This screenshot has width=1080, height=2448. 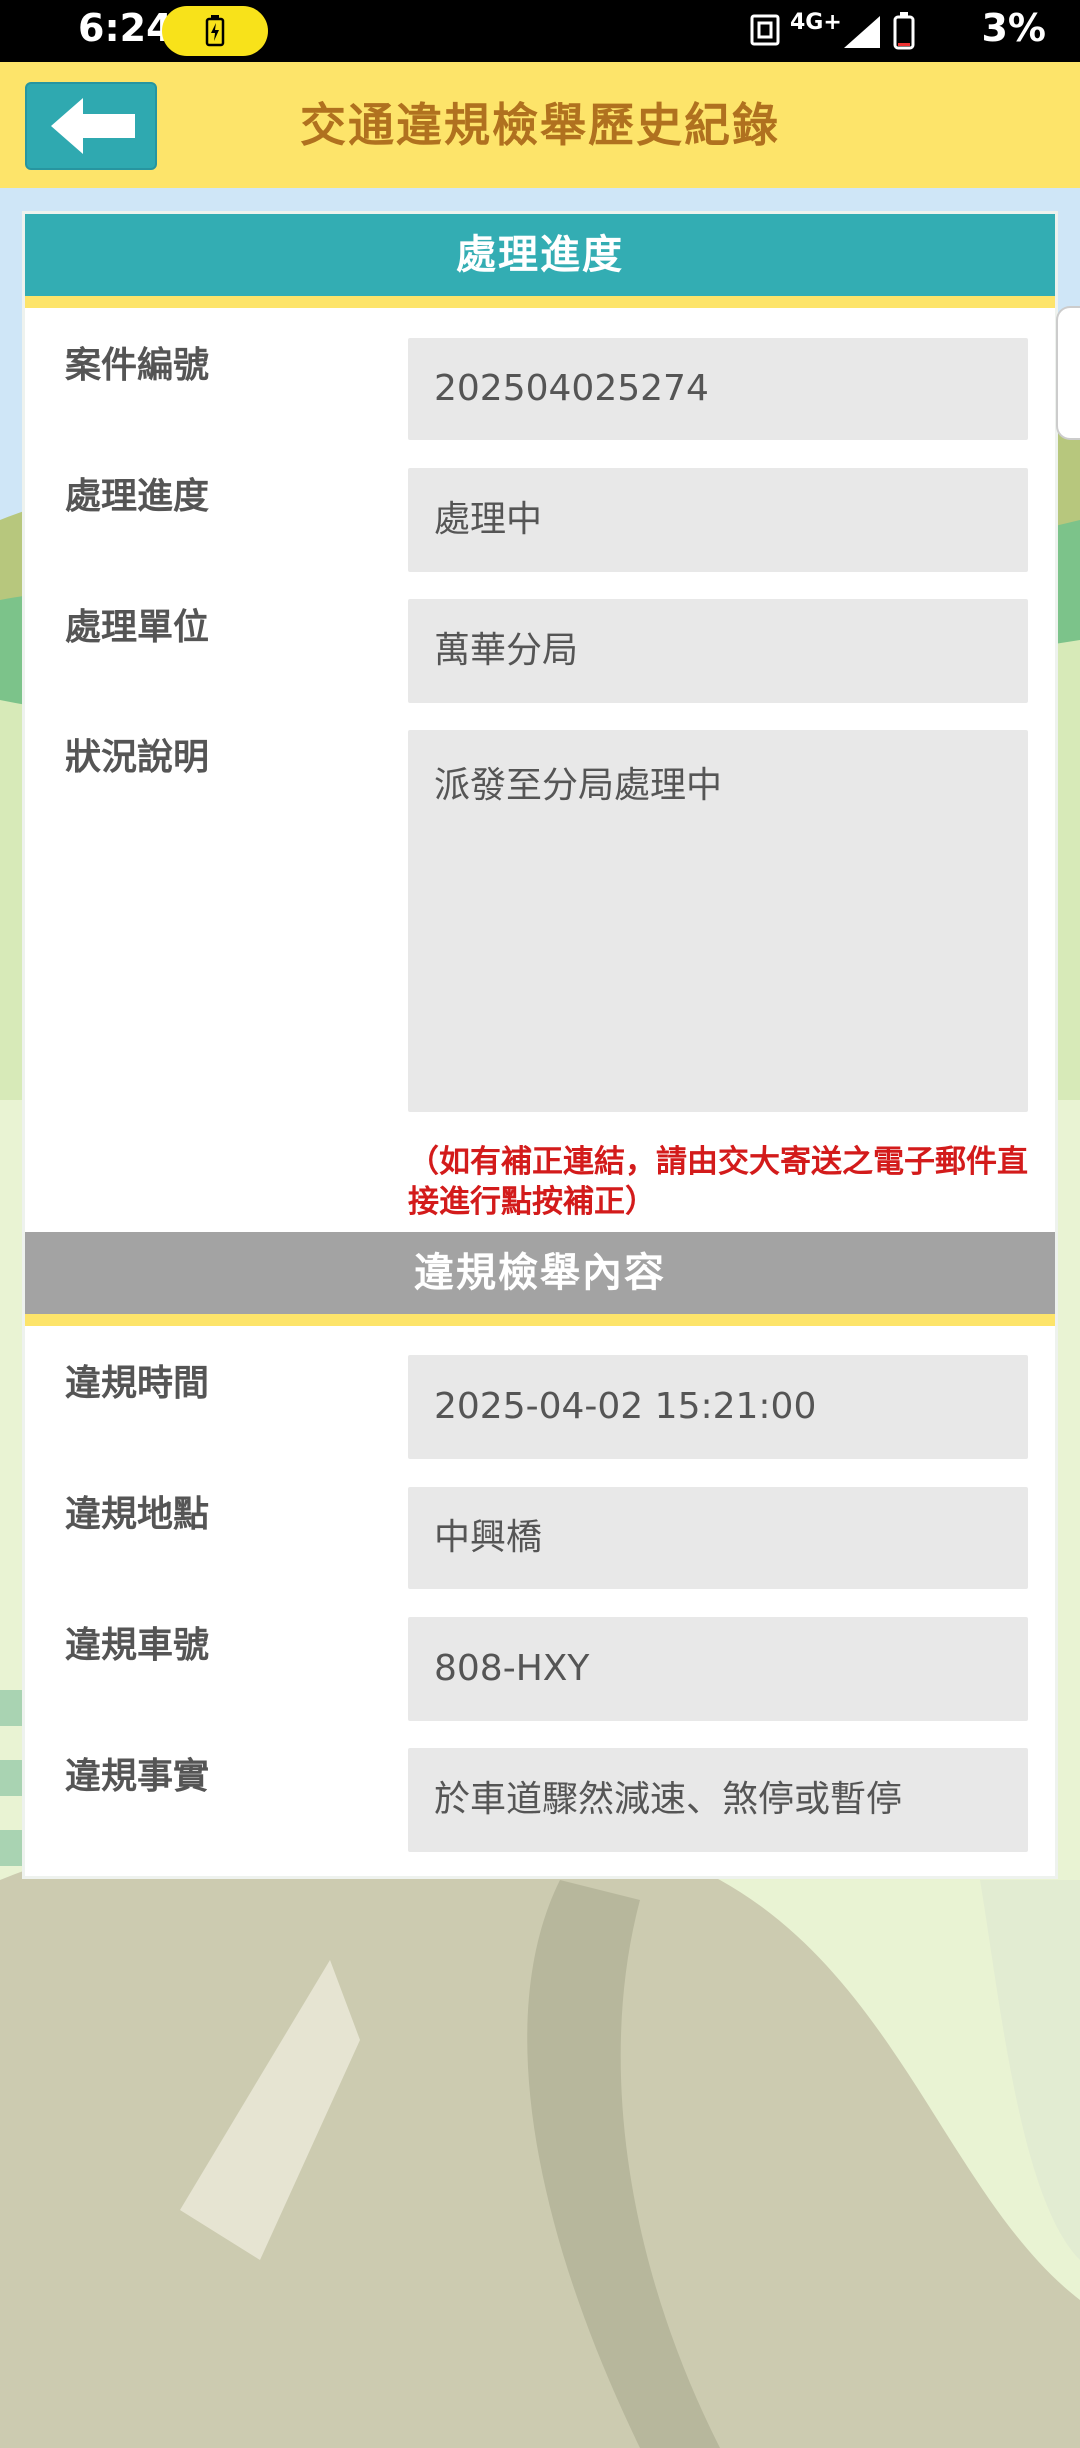 I want to click on status-description-field: 派發至分局處理中, so click(x=718, y=921).